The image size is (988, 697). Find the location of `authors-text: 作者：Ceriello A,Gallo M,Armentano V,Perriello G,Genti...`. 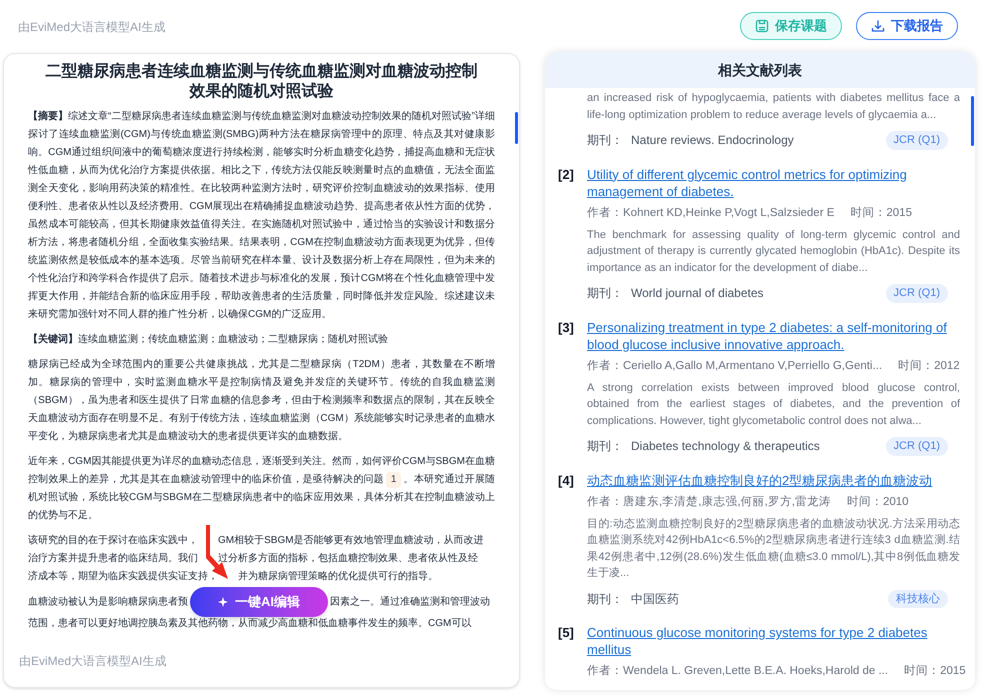

authors-text: 作者：Ceriello A,Gallo M,Armentano V,Perriello G,Genti... is located at coordinates (734, 366).